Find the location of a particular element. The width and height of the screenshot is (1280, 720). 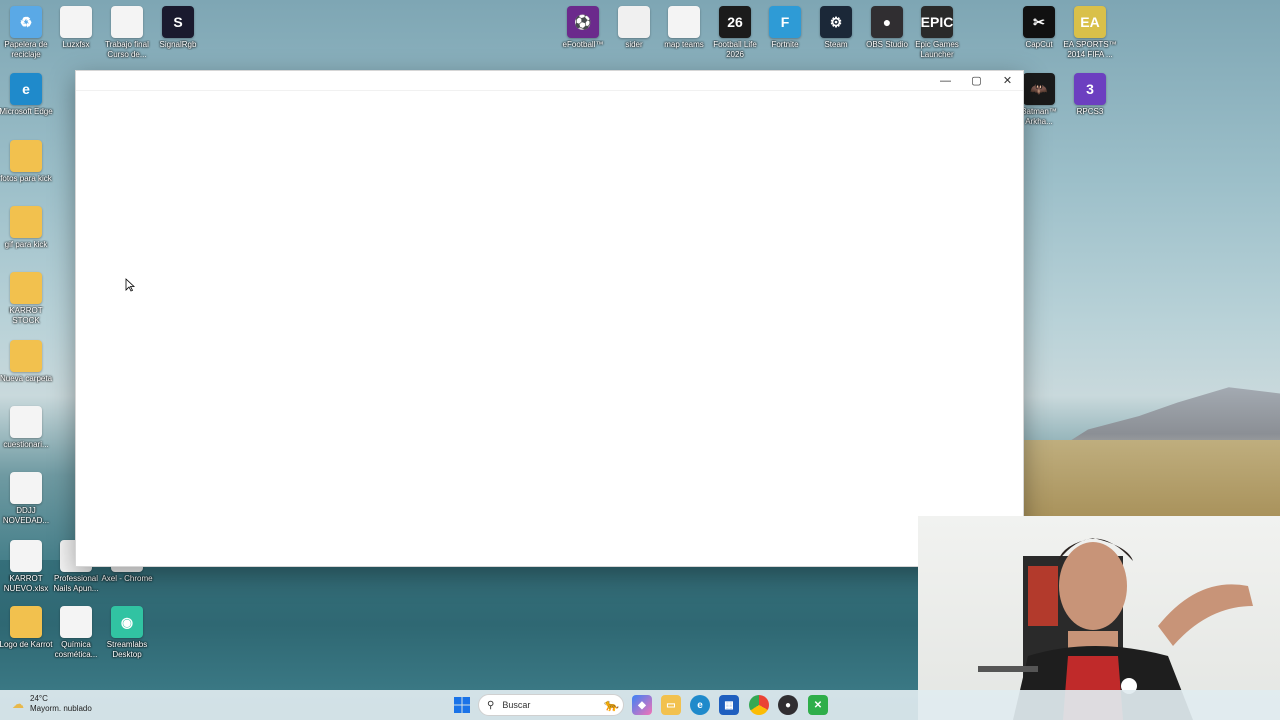

desktop-icon-label: Streamlabs Desktop is located at coordinates (127, 649).